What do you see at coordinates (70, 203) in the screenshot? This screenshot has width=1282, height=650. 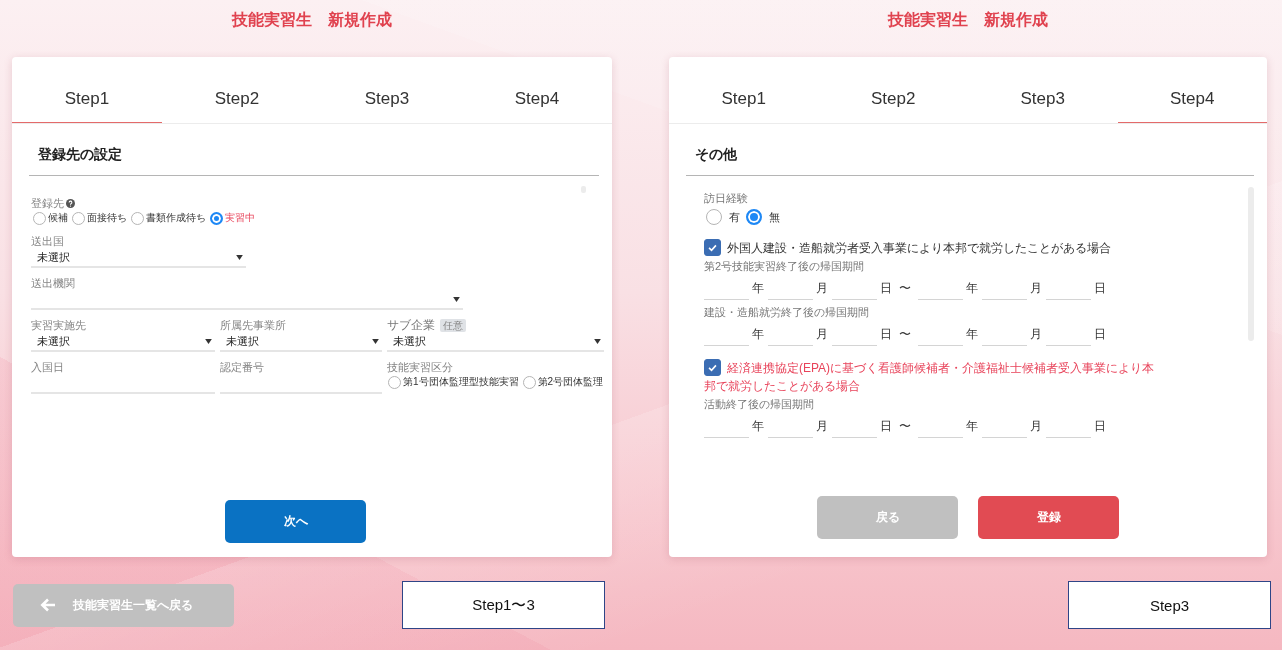 I see `help-icon` at bounding box center [70, 203].